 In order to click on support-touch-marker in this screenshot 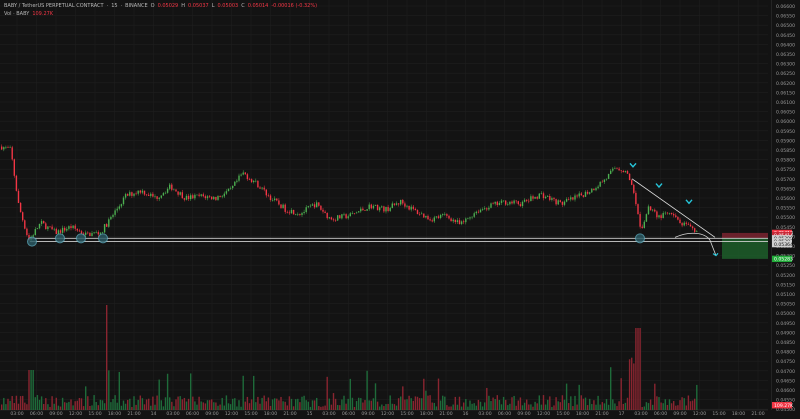, I will do `click(103, 238)`.